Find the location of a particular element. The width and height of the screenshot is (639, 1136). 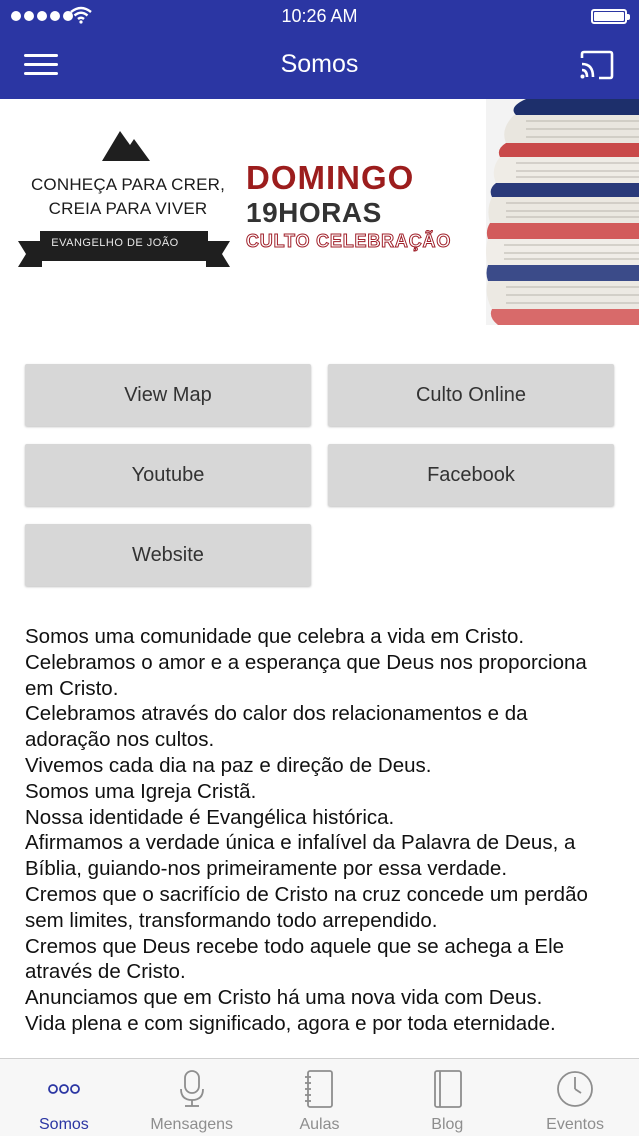

tab-blog: Blog is located at coordinates (447, 1097).